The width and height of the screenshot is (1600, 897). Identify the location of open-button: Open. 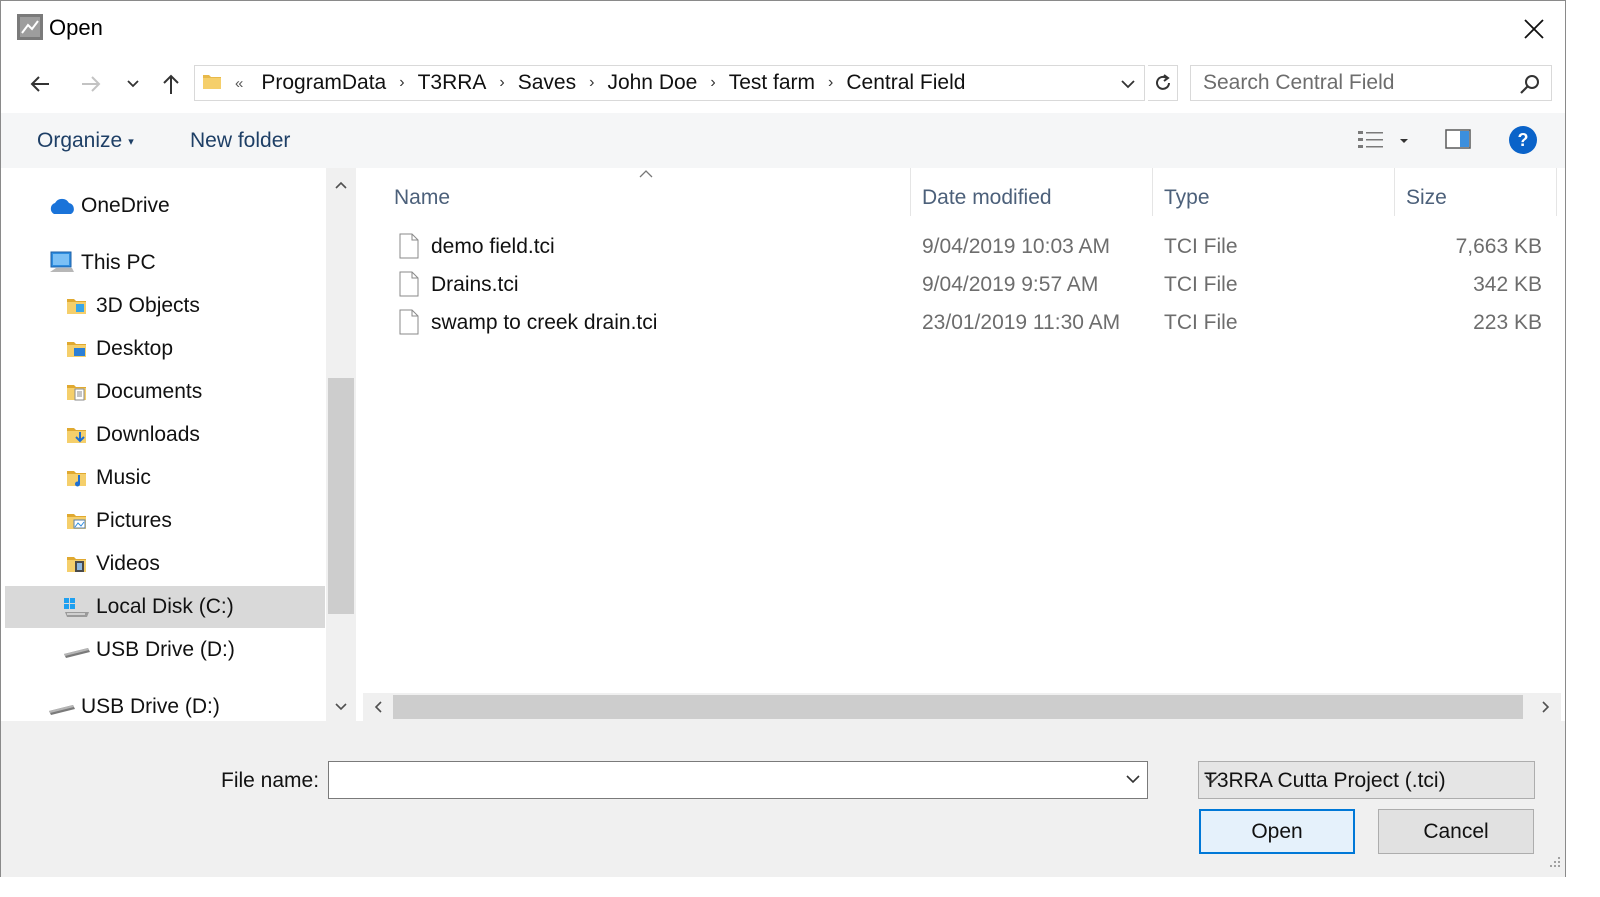
(1277, 831).